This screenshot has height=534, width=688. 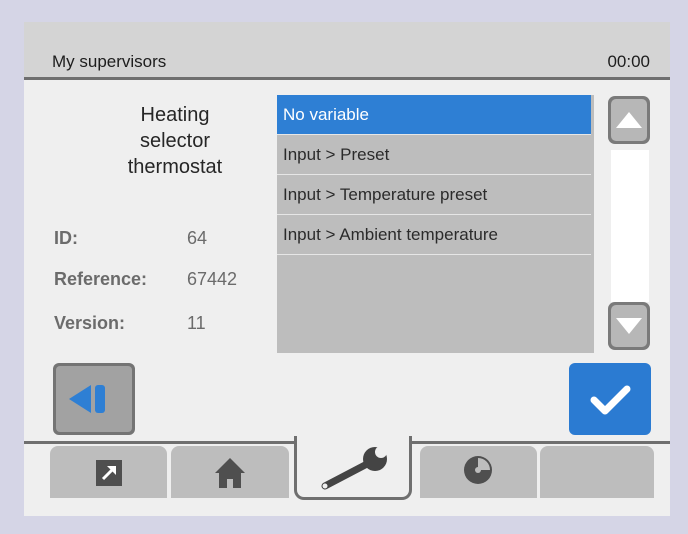 I want to click on version-value: 11, so click(x=196, y=323).